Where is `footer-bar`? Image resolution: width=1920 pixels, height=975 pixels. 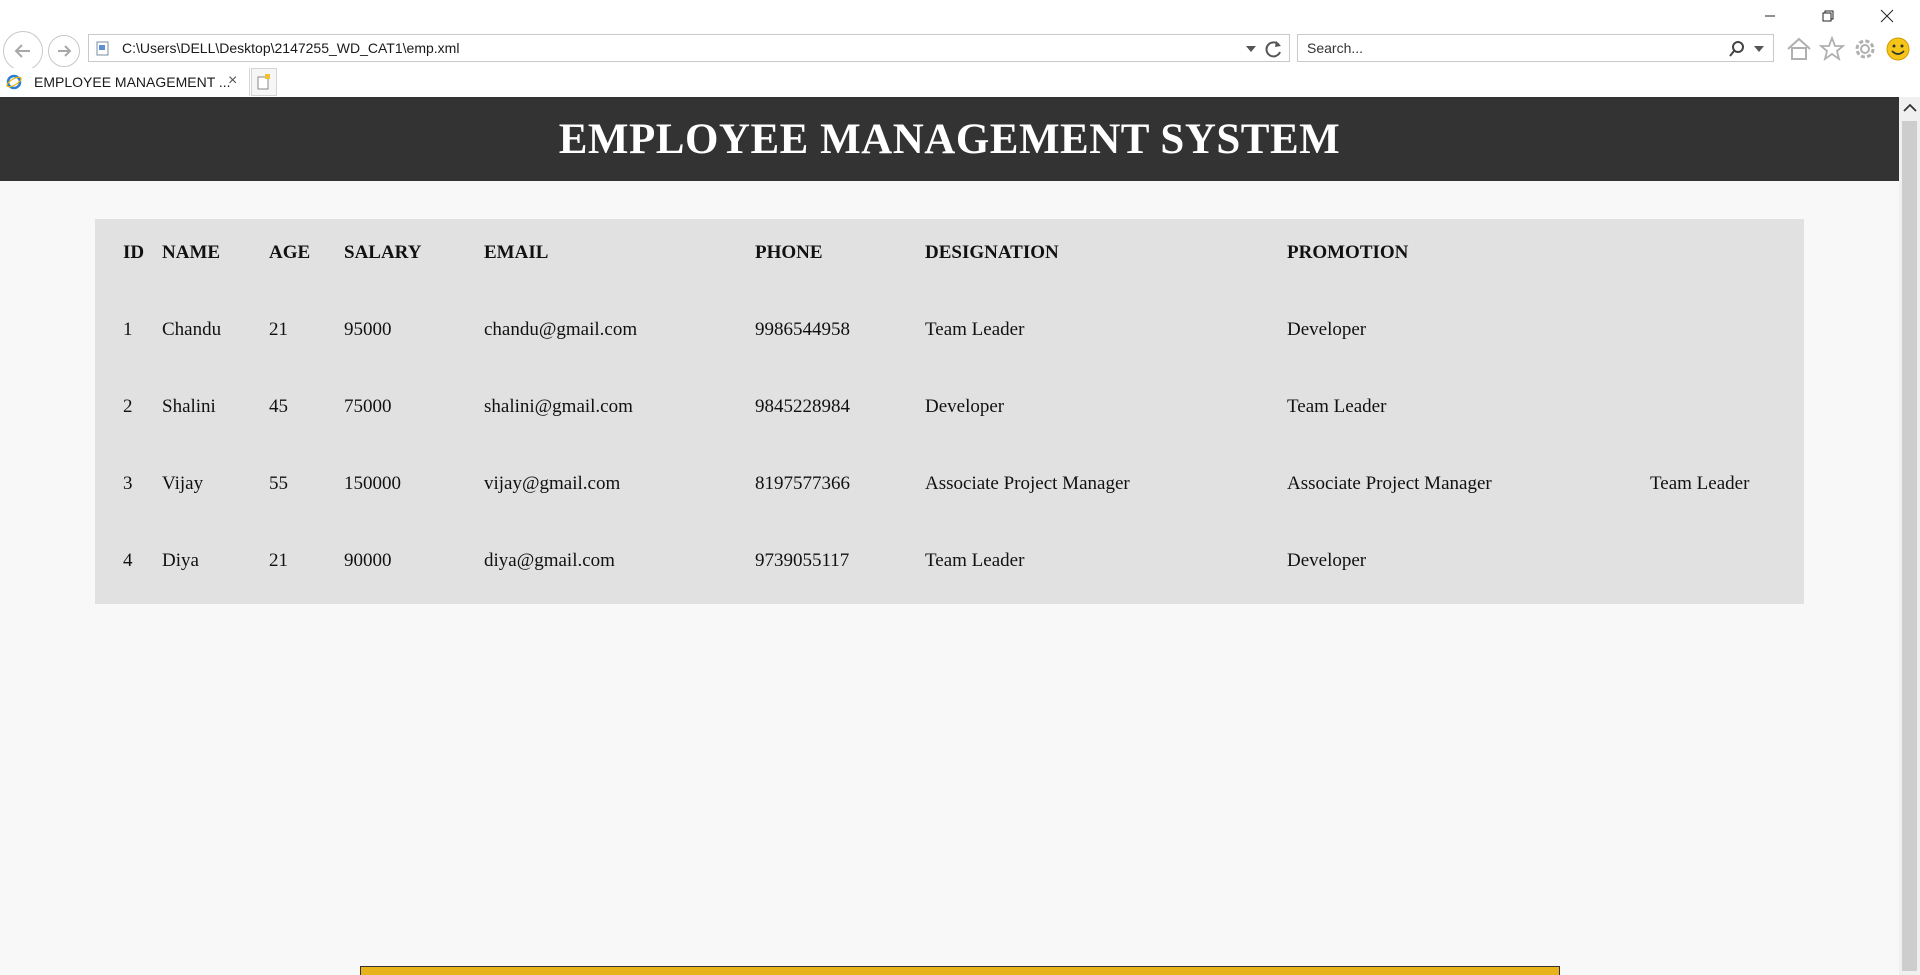
footer-bar is located at coordinates (960, 970).